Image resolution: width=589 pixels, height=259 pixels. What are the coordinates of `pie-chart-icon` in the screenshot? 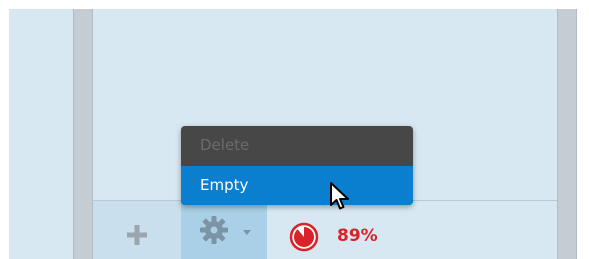 It's located at (304, 237).